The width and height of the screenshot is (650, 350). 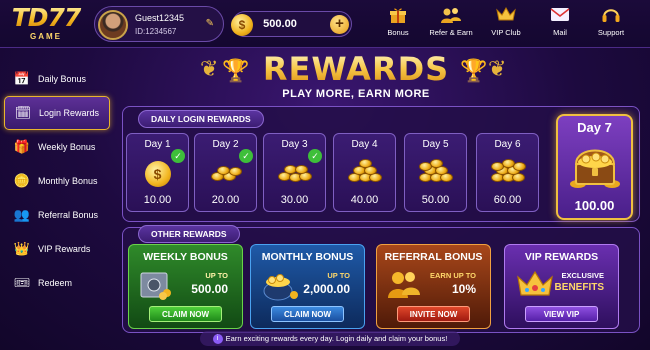 I want to click on referral-bonus-card: REFERRAL BONUS EARN UP TO 10% INVITE NOW, so click(x=433, y=286).